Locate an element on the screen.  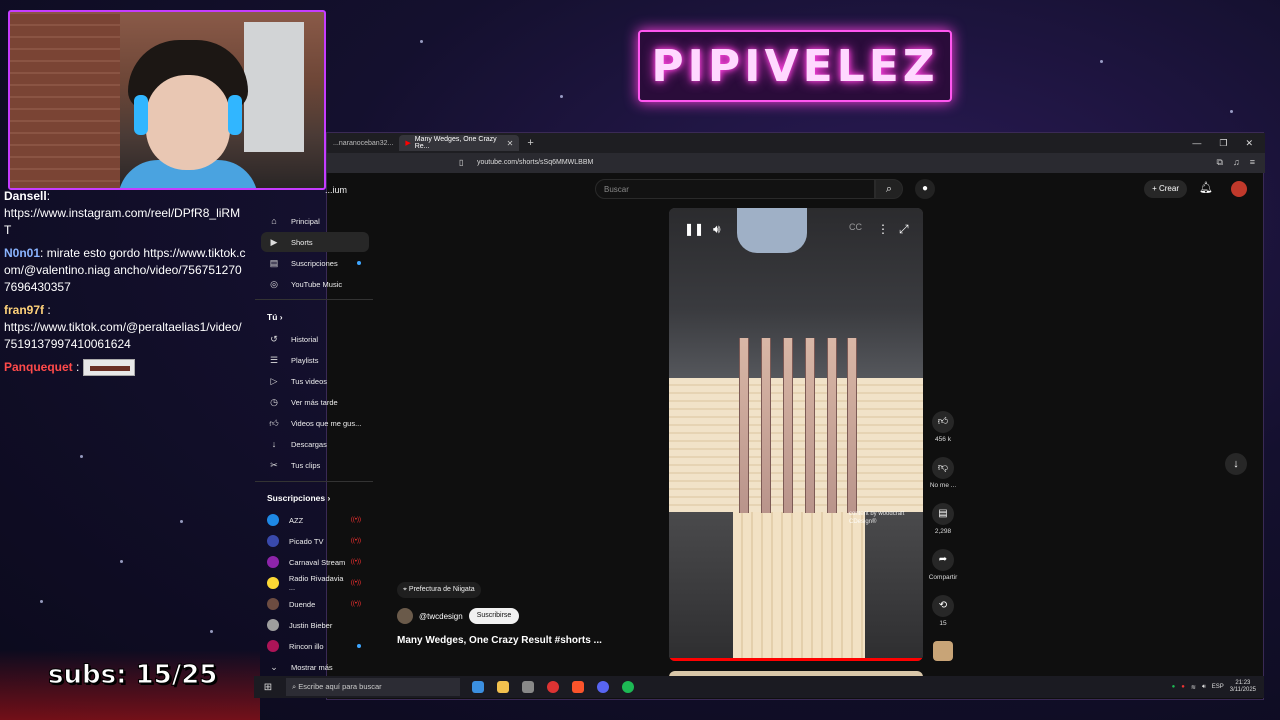
create-label: Crear is located at coordinates (1168, 188).